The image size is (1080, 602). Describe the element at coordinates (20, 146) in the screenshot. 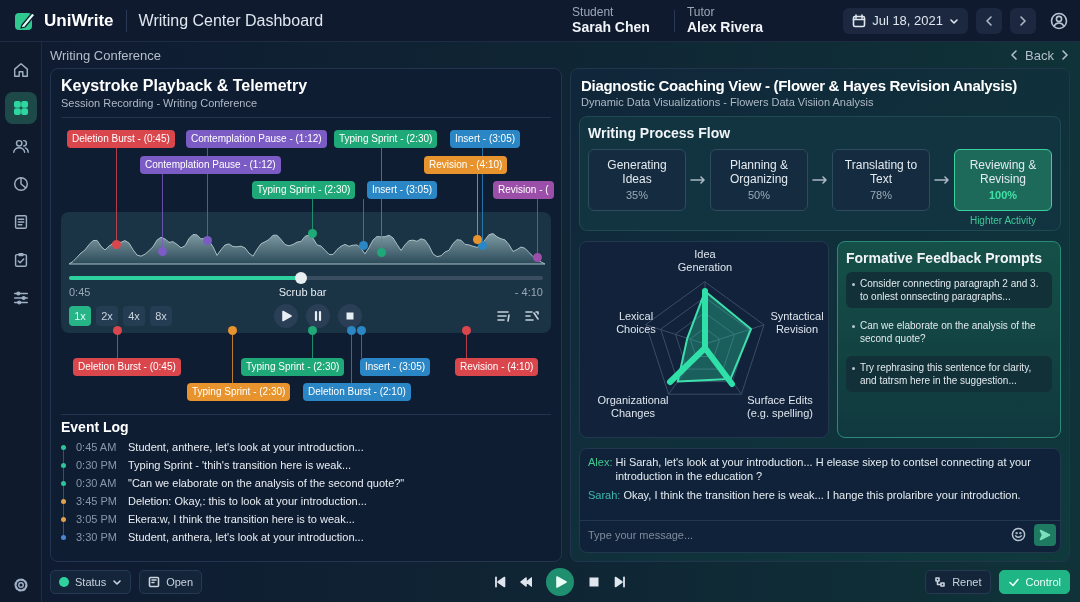

I see `people-icon` at that location.